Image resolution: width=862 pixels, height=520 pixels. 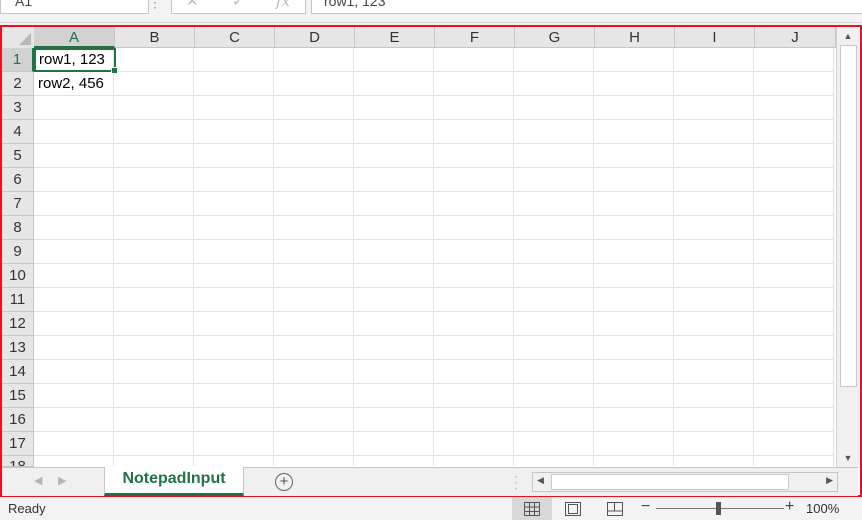 What do you see at coordinates (18, 156) in the screenshot?
I see `row-header-5: 5` at bounding box center [18, 156].